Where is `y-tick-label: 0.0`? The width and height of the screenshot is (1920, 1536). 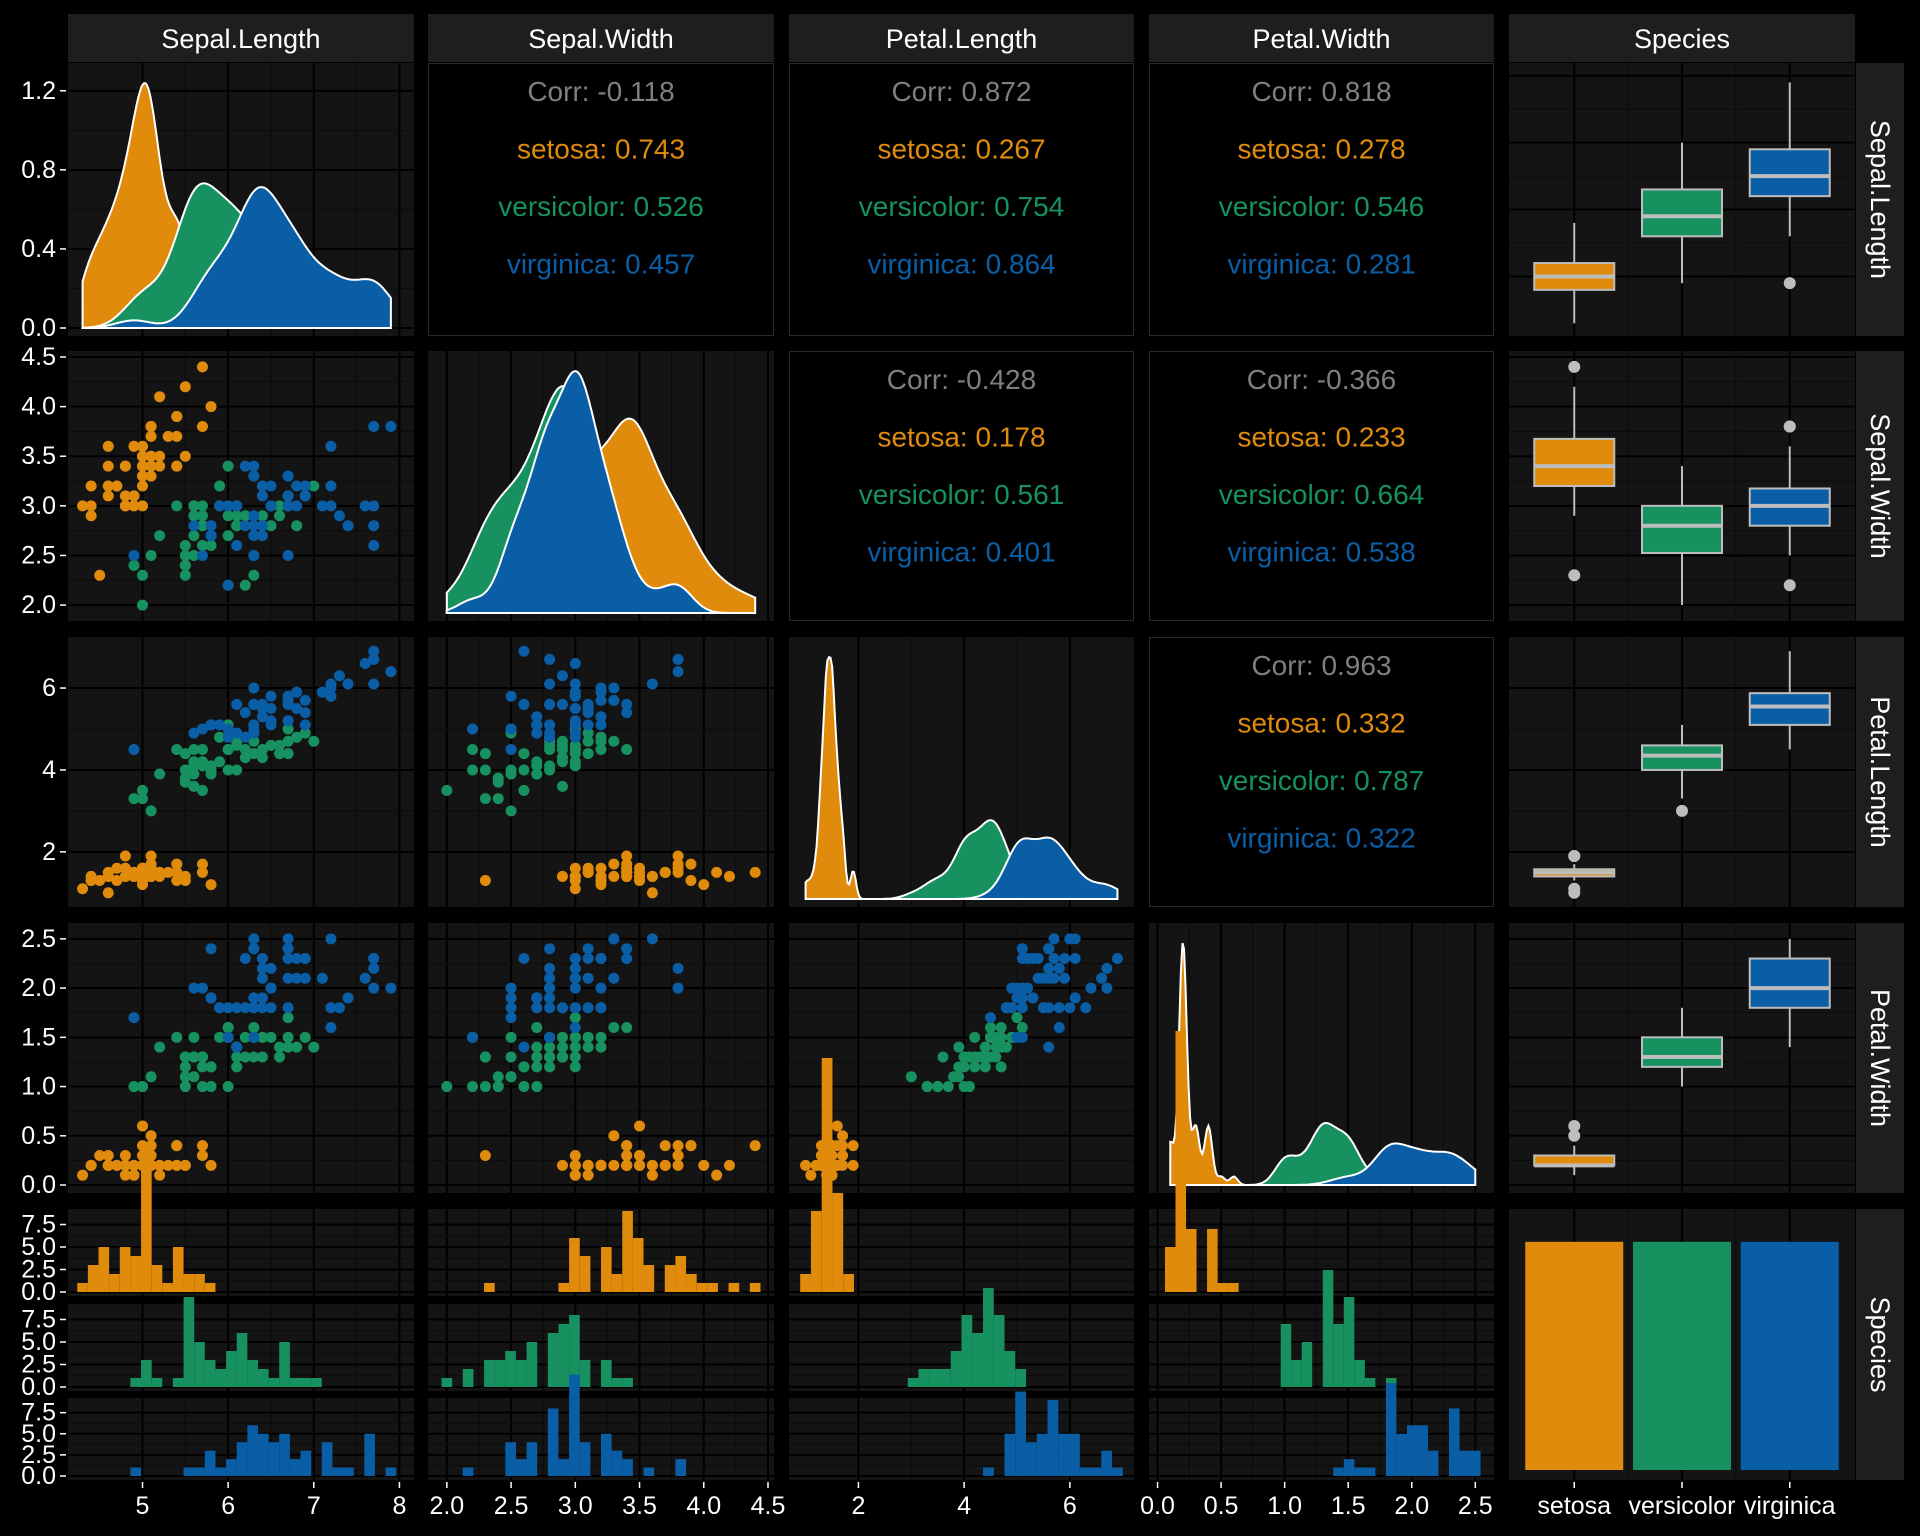
y-tick-label: 0.0 is located at coordinates (38, 328).